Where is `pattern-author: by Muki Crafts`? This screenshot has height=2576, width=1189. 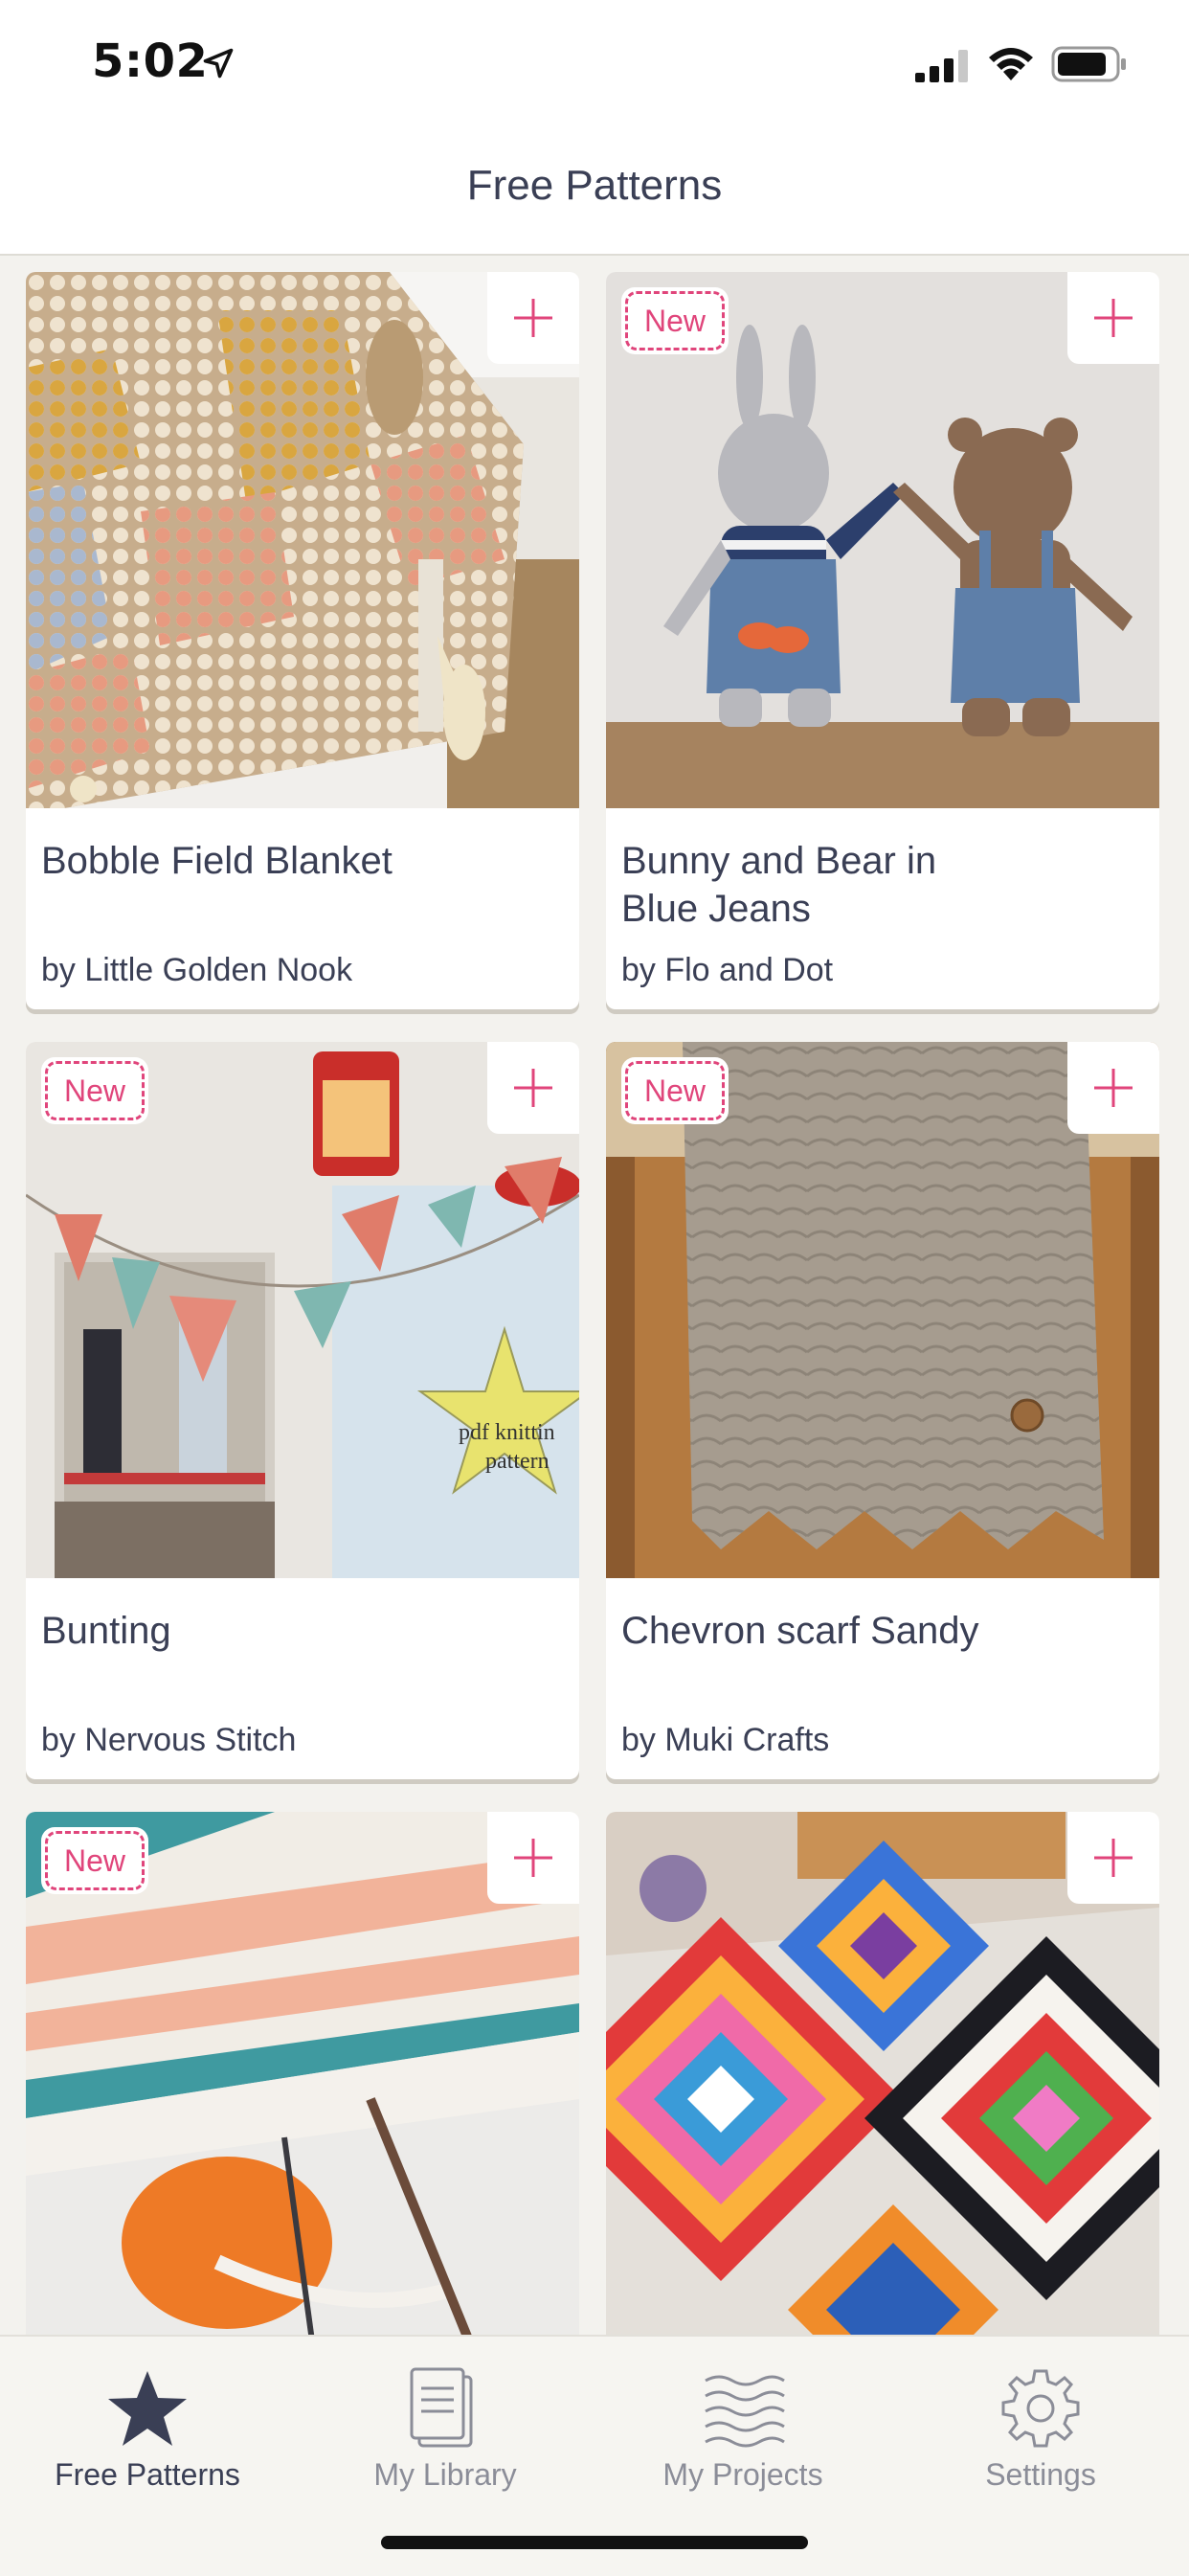
pattern-author: by Muki Crafts is located at coordinates (725, 1740).